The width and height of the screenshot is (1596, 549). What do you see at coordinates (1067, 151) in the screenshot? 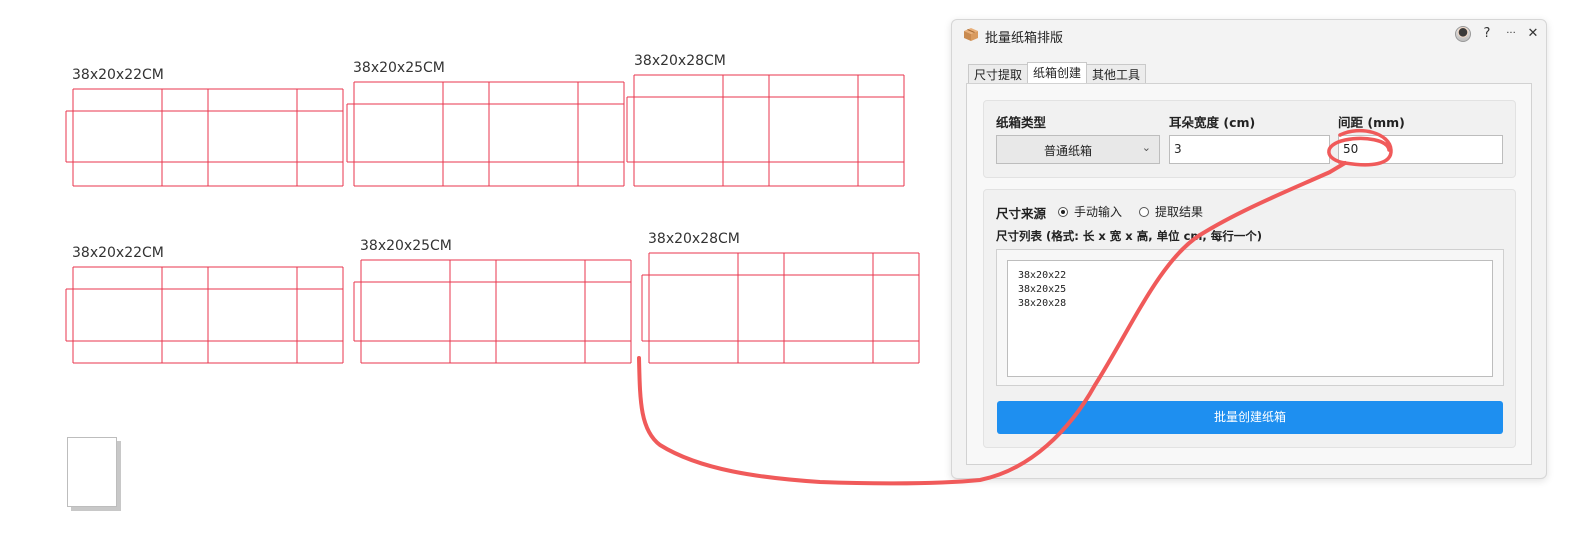
I see `box-type-value: 普通纸箱` at bounding box center [1067, 151].